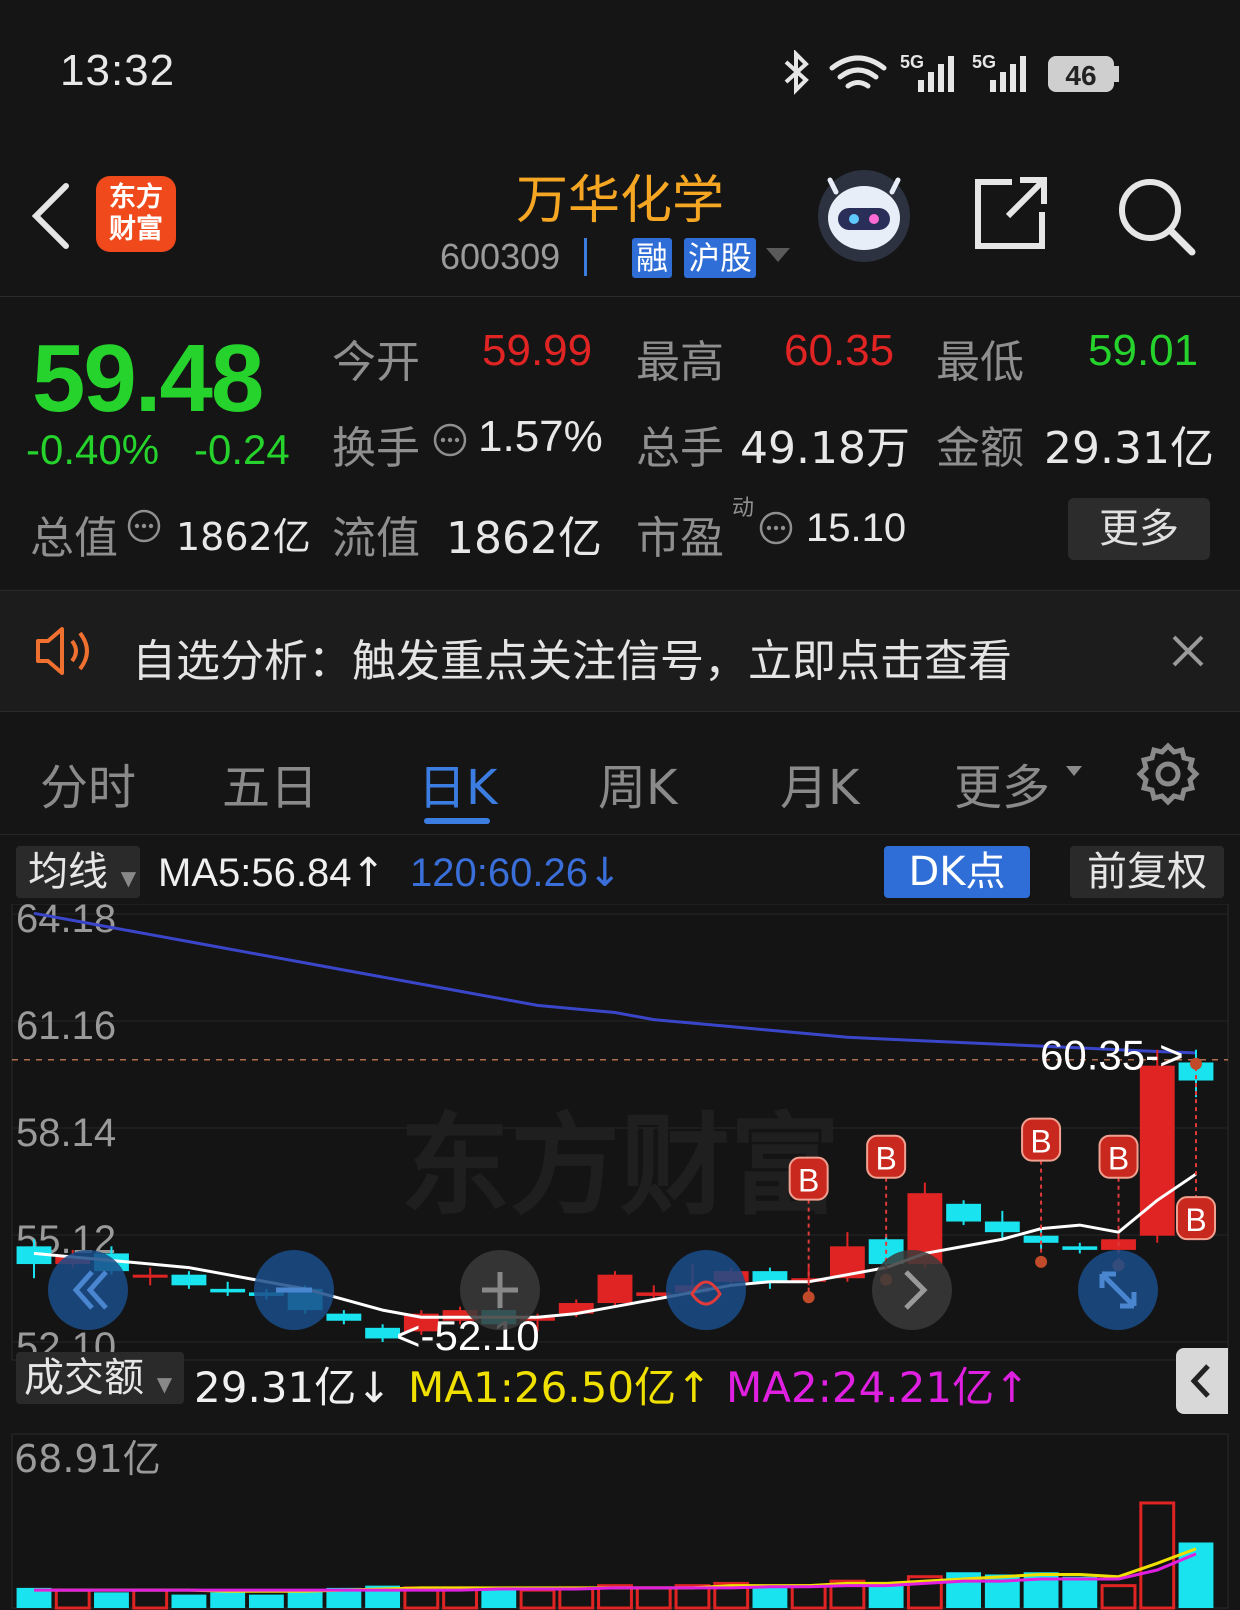 The height and width of the screenshot is (1610, 1240). Describe the element at coordinates (537, 350) in the screenshot. I see `open-value: 59.99` at that location.